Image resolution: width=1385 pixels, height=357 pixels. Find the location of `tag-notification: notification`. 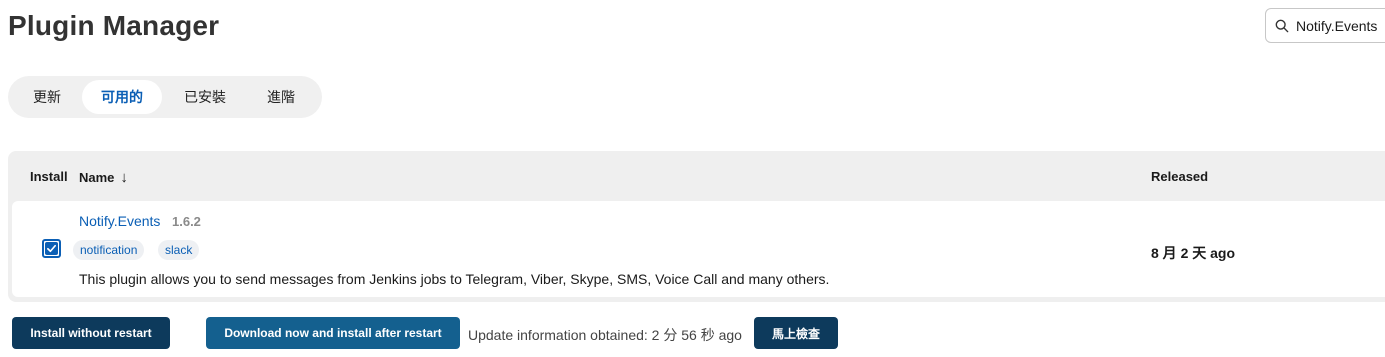

tag-notification: notification is located at coordinates (109, 250).